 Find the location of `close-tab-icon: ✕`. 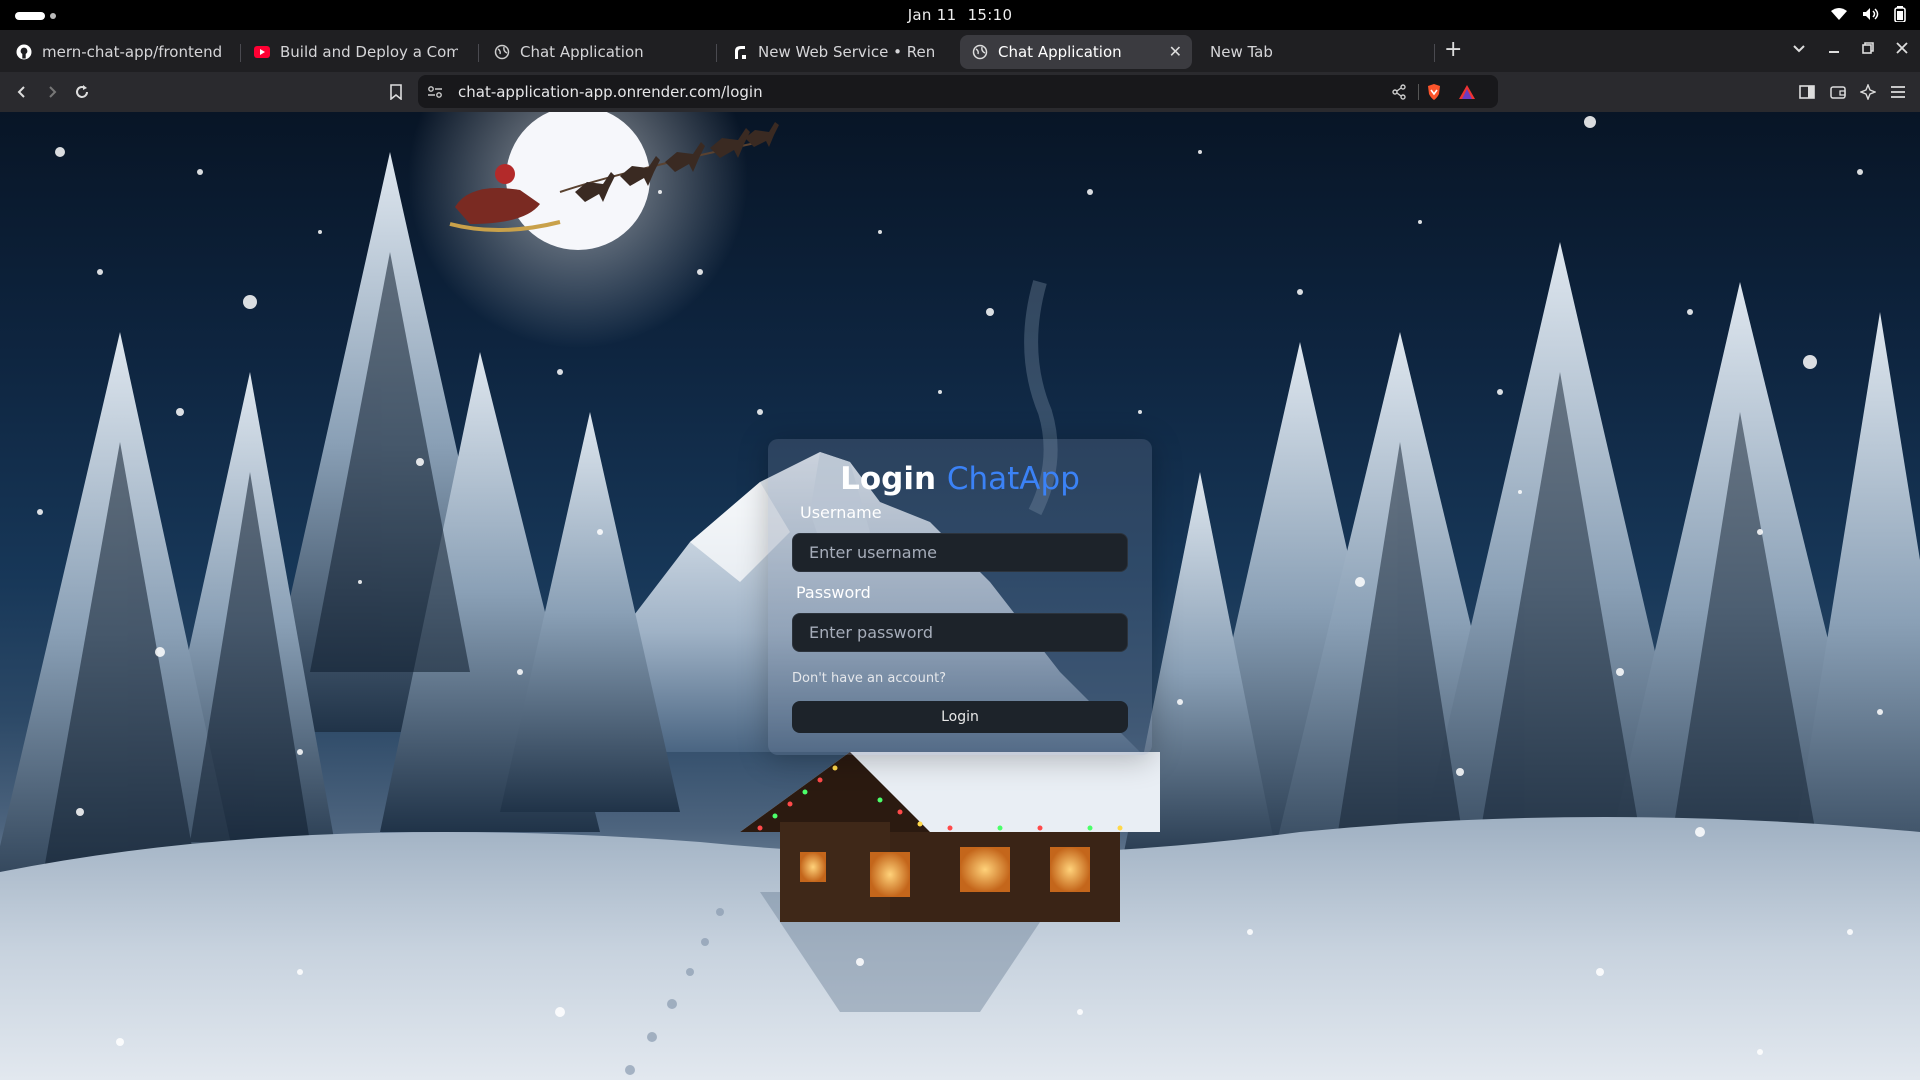

close-tab-icon: ✕ is located at coordinates (1175, 52).